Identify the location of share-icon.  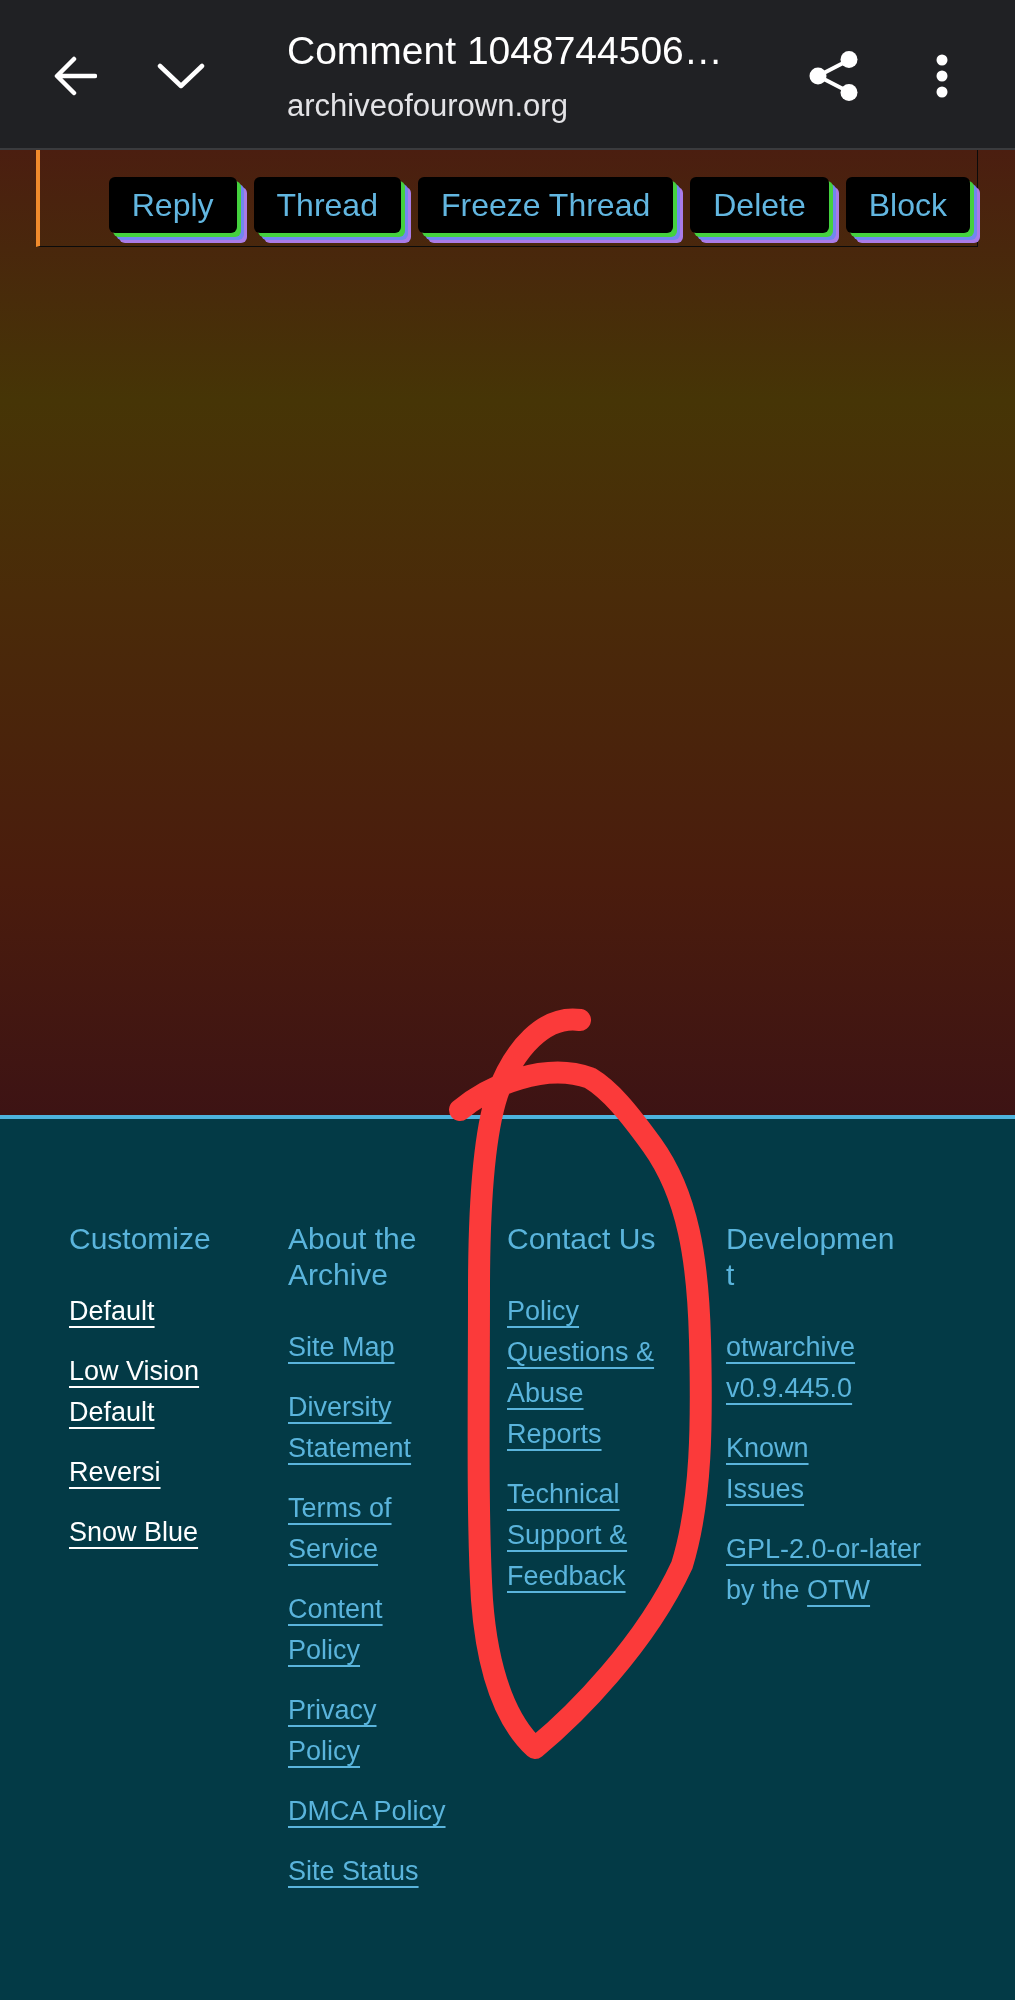
(834, 76).